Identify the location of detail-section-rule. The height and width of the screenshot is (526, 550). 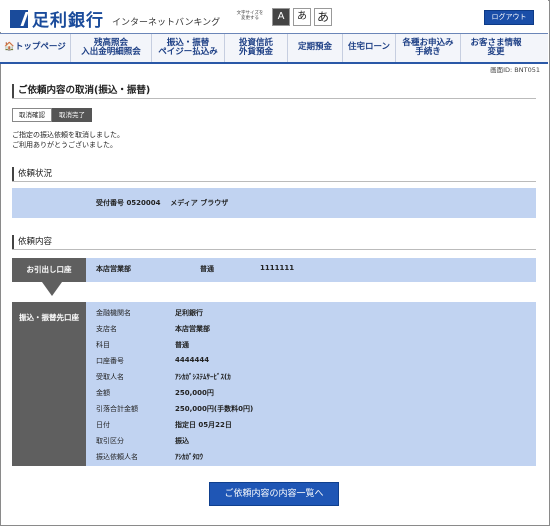
(274, 249).